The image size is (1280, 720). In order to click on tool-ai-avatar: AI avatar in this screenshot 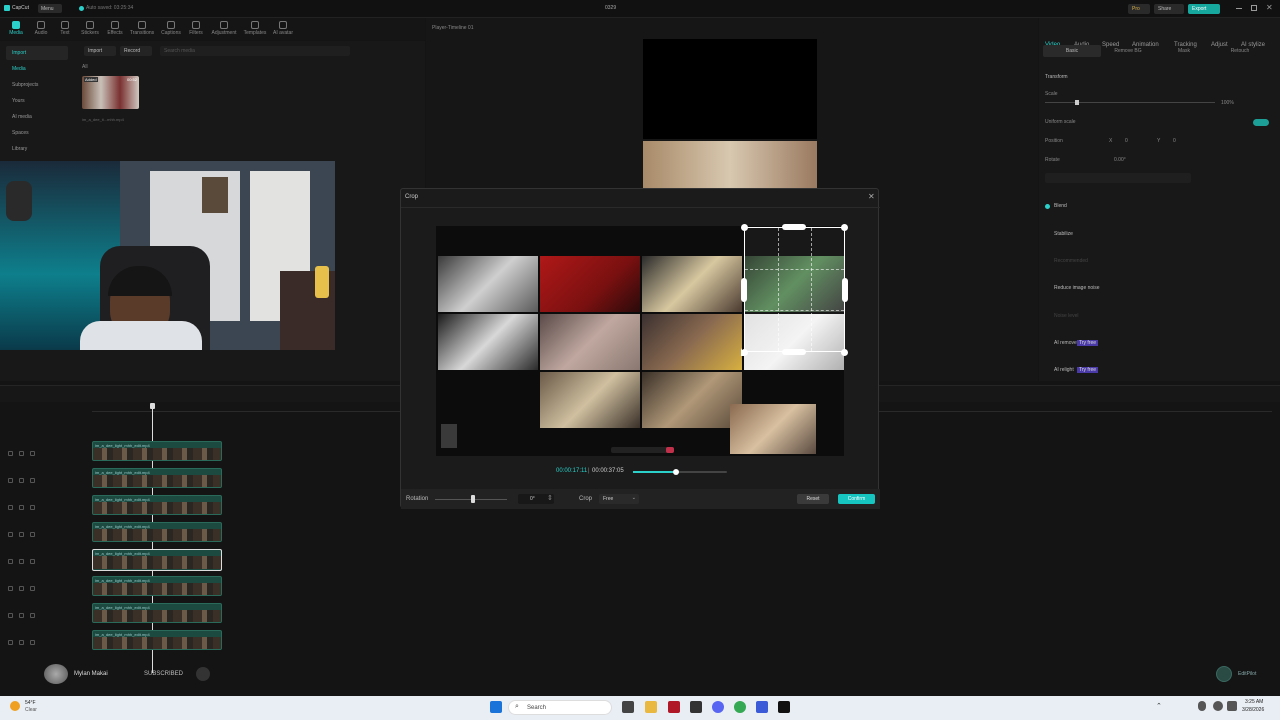, I will do `click(283, 29)`.